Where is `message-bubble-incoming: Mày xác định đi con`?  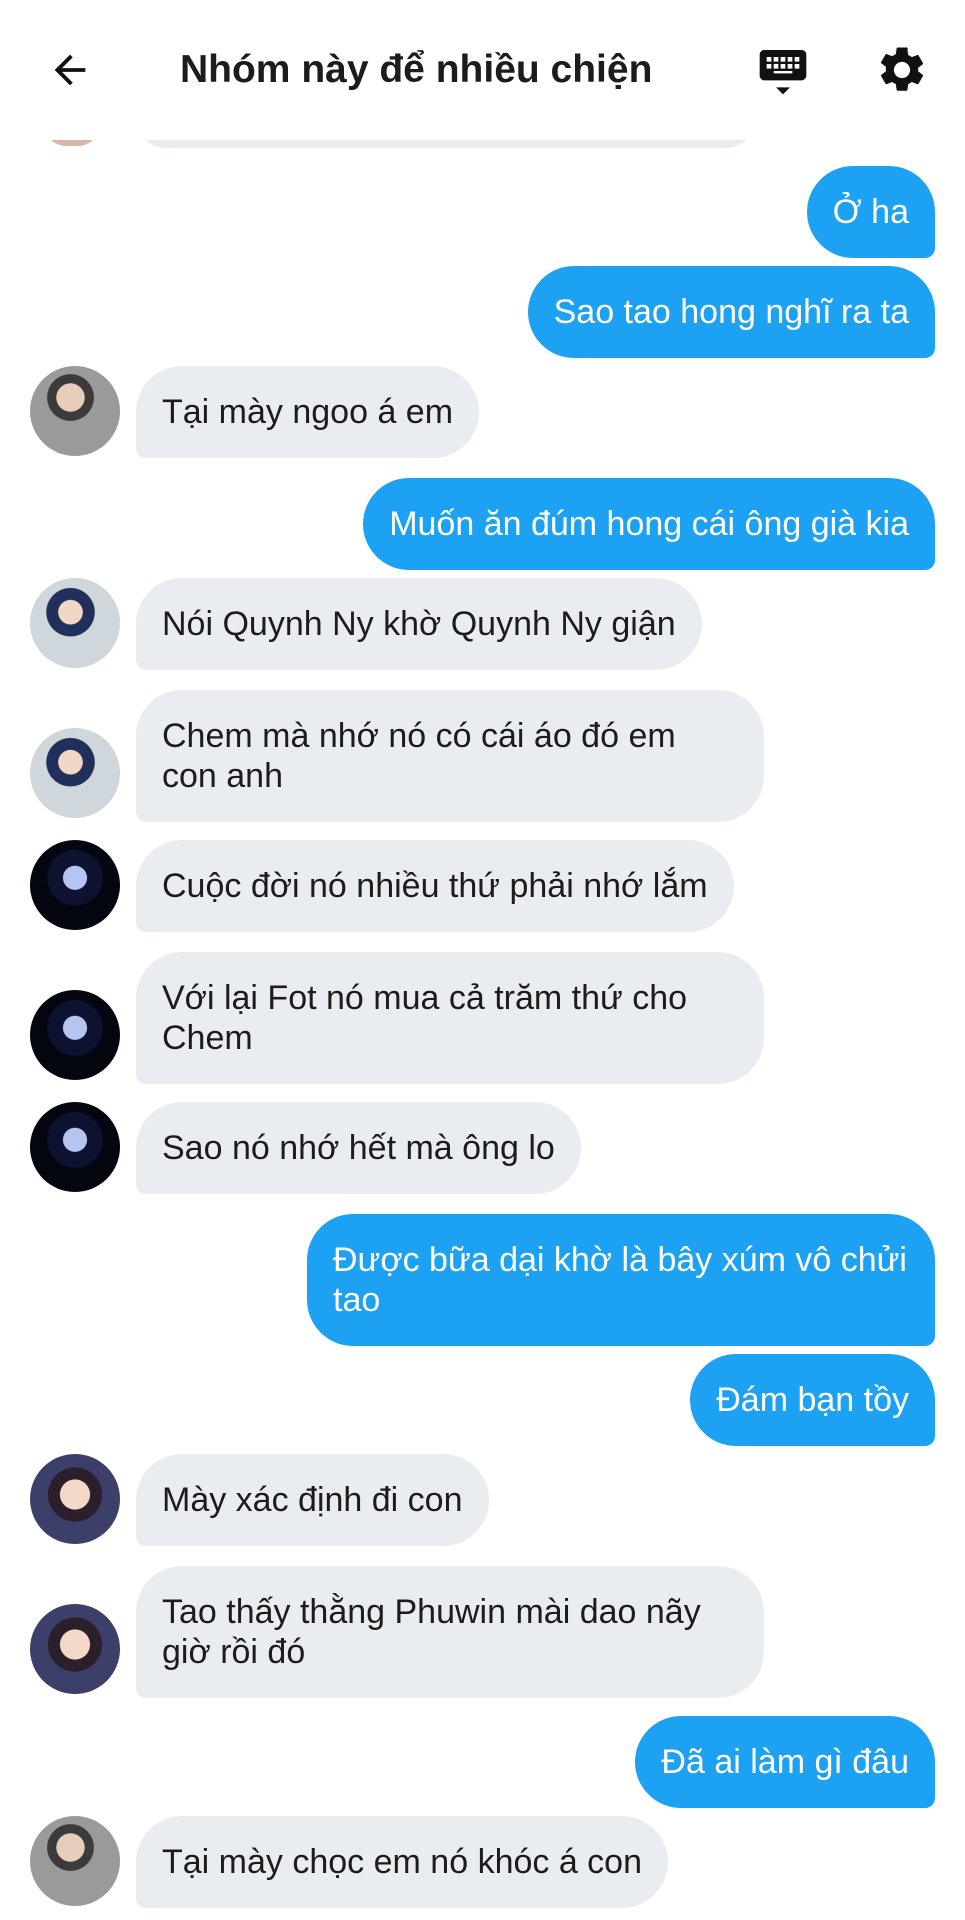 message-bubble-incoming: Mày xác định đi con is located at coordinates (312, 1500).